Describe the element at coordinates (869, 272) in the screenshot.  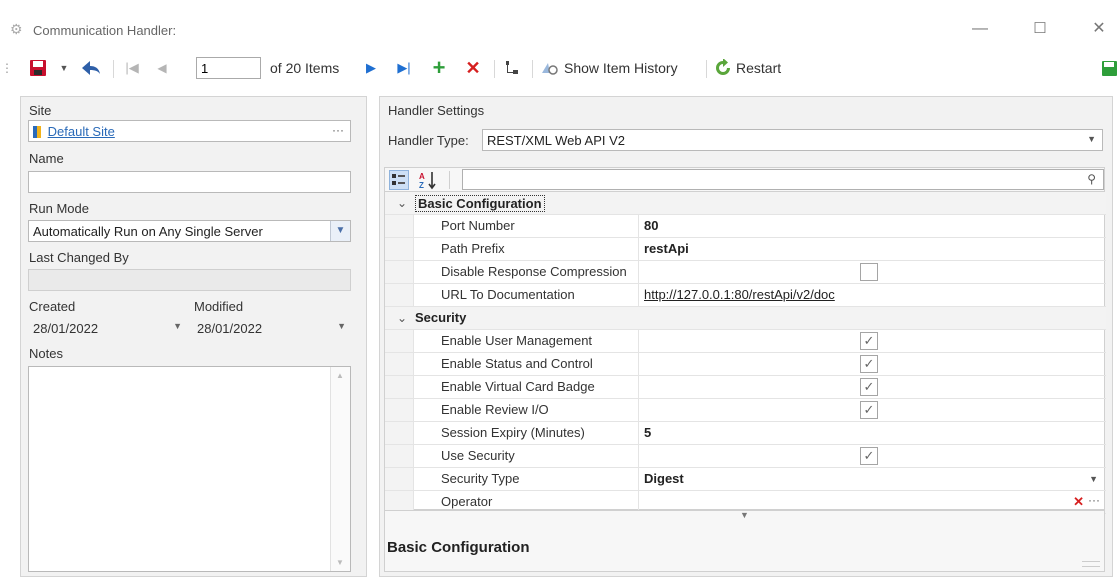
I see `checkbox-unchecked` at that location.